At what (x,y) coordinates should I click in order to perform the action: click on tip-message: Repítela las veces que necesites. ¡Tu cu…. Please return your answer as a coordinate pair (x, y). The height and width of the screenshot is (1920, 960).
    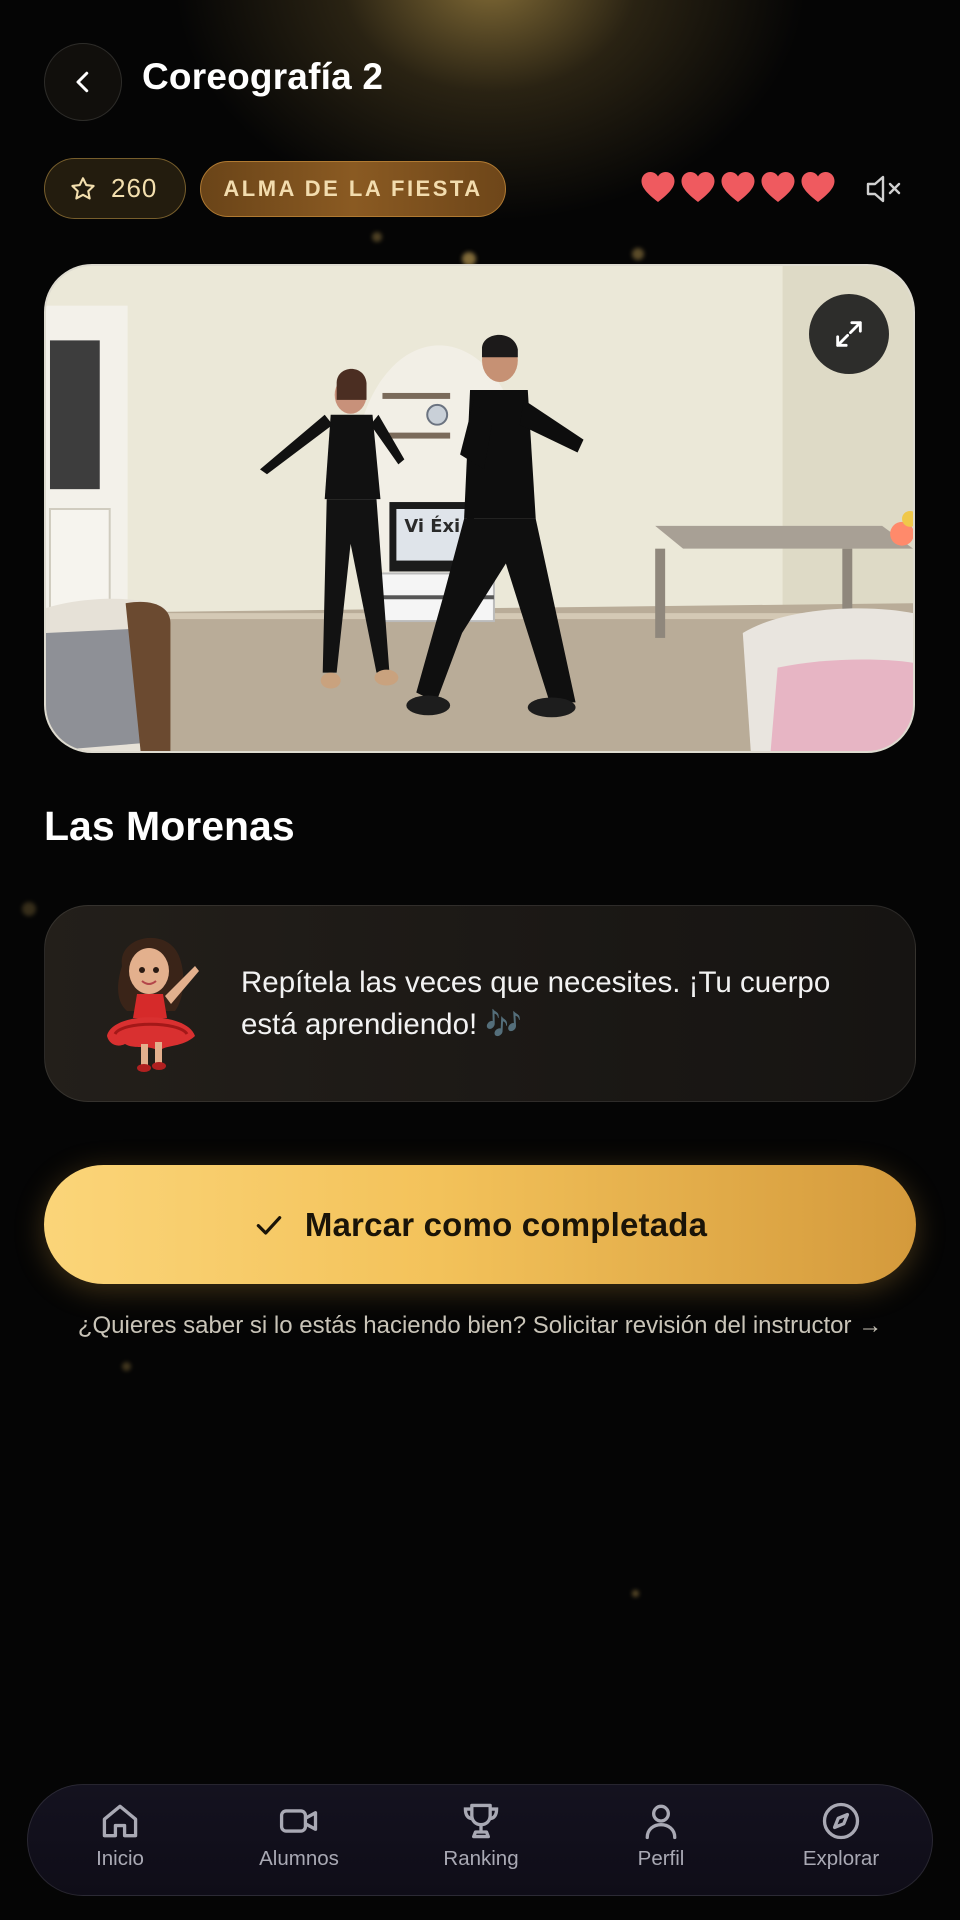
    Looking at the image, I should click on (536, 1003).